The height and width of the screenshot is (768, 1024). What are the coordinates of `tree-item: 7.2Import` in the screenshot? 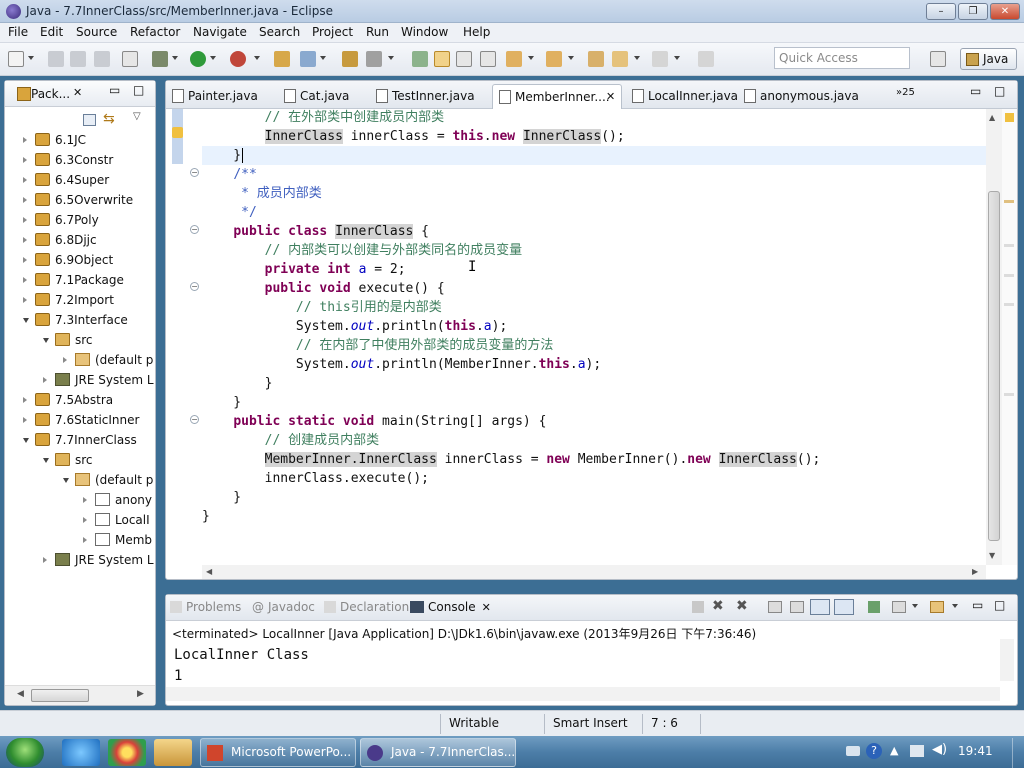 It's located at (80, 300).